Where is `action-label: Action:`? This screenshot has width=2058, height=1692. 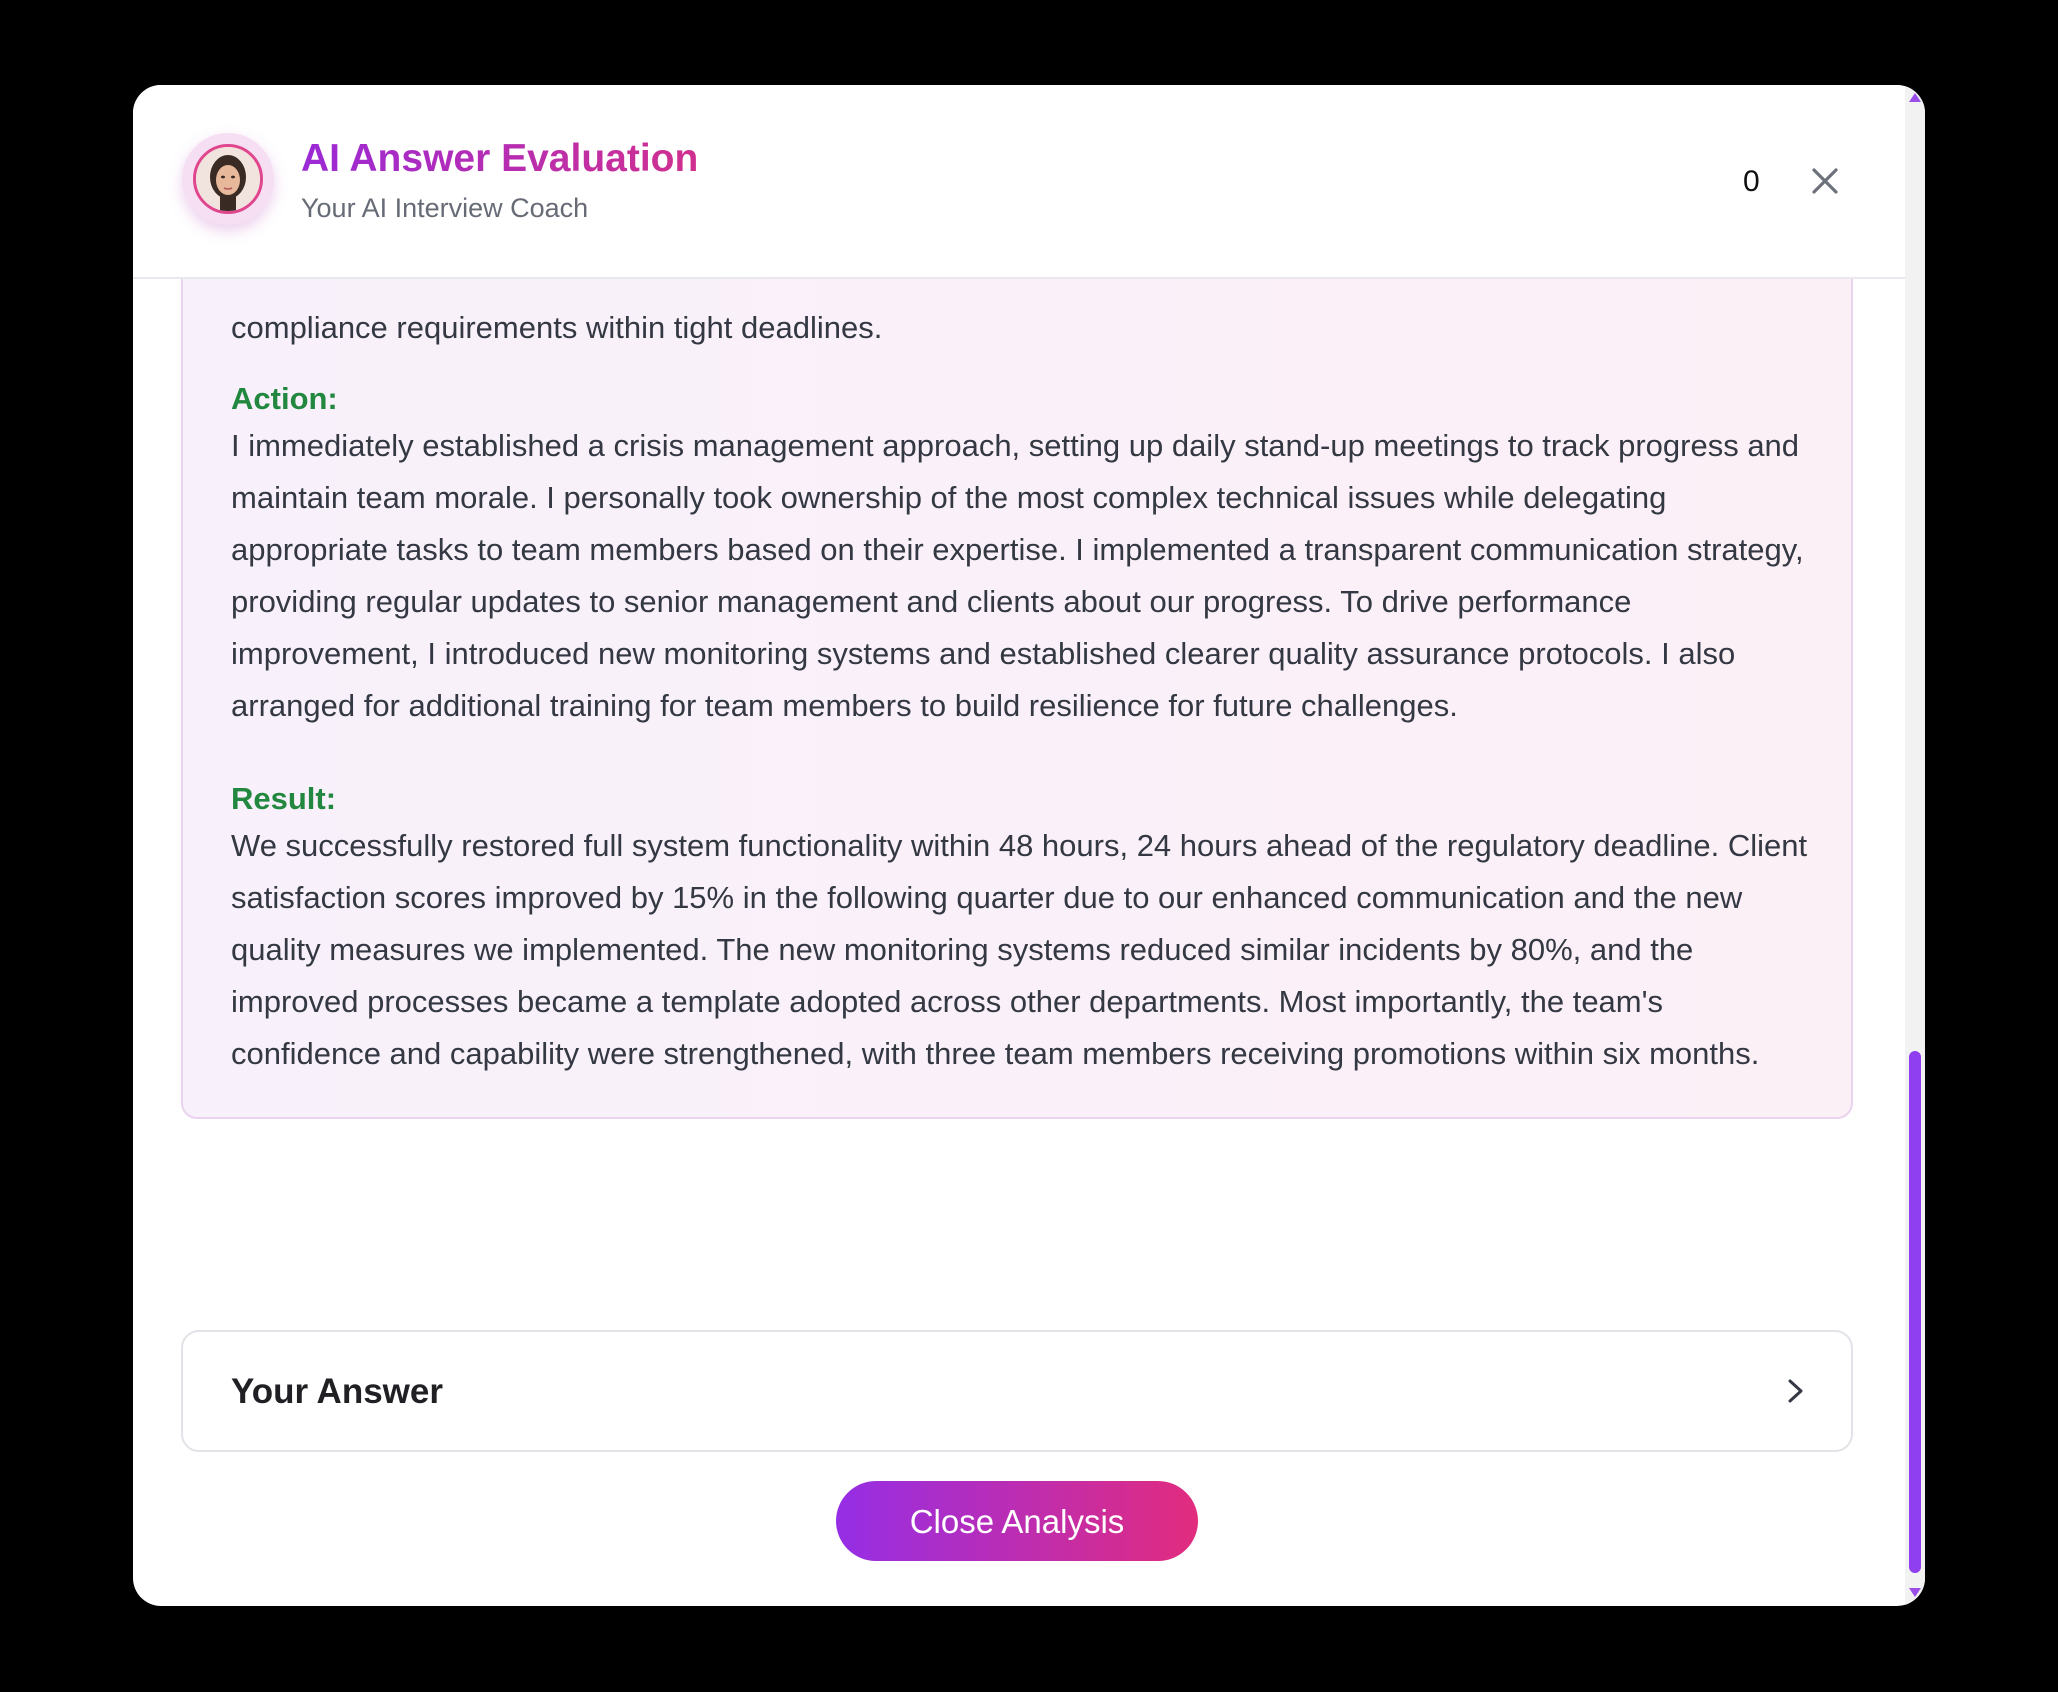
action-label: Action: is located at coordinates (284, 398).